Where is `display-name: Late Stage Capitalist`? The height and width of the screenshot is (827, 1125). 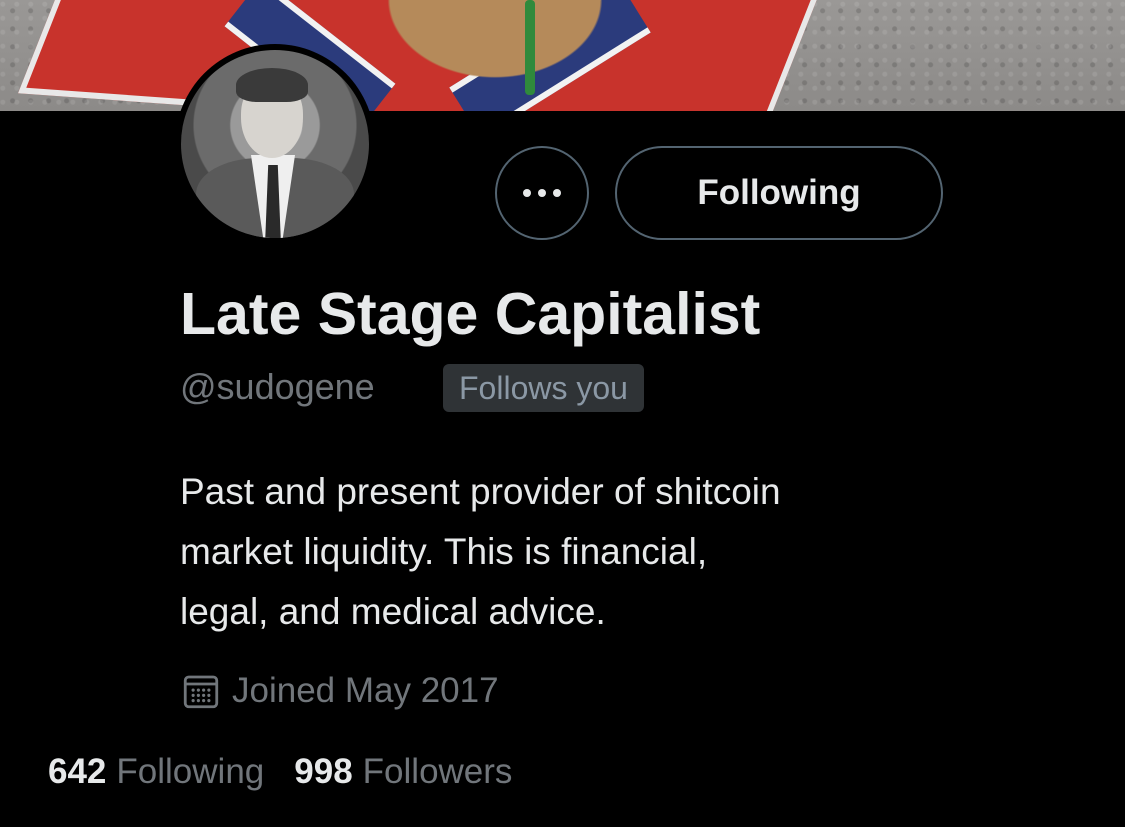
display-name: Late Stage Capitalist is located at coordinates (470, 314).